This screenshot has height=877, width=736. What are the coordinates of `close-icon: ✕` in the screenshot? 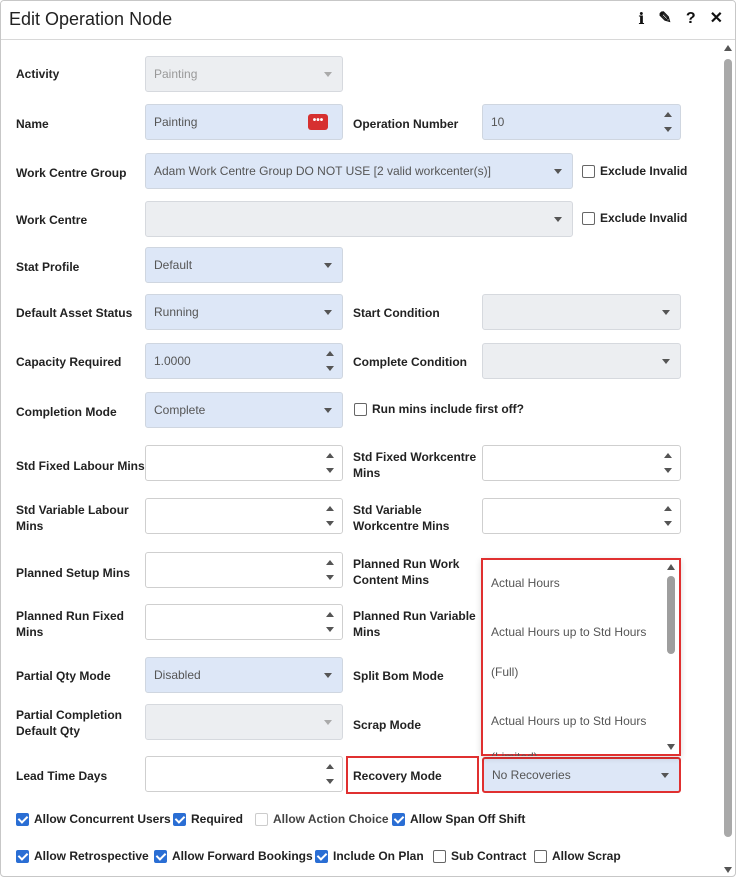 It's located at (716, 19).